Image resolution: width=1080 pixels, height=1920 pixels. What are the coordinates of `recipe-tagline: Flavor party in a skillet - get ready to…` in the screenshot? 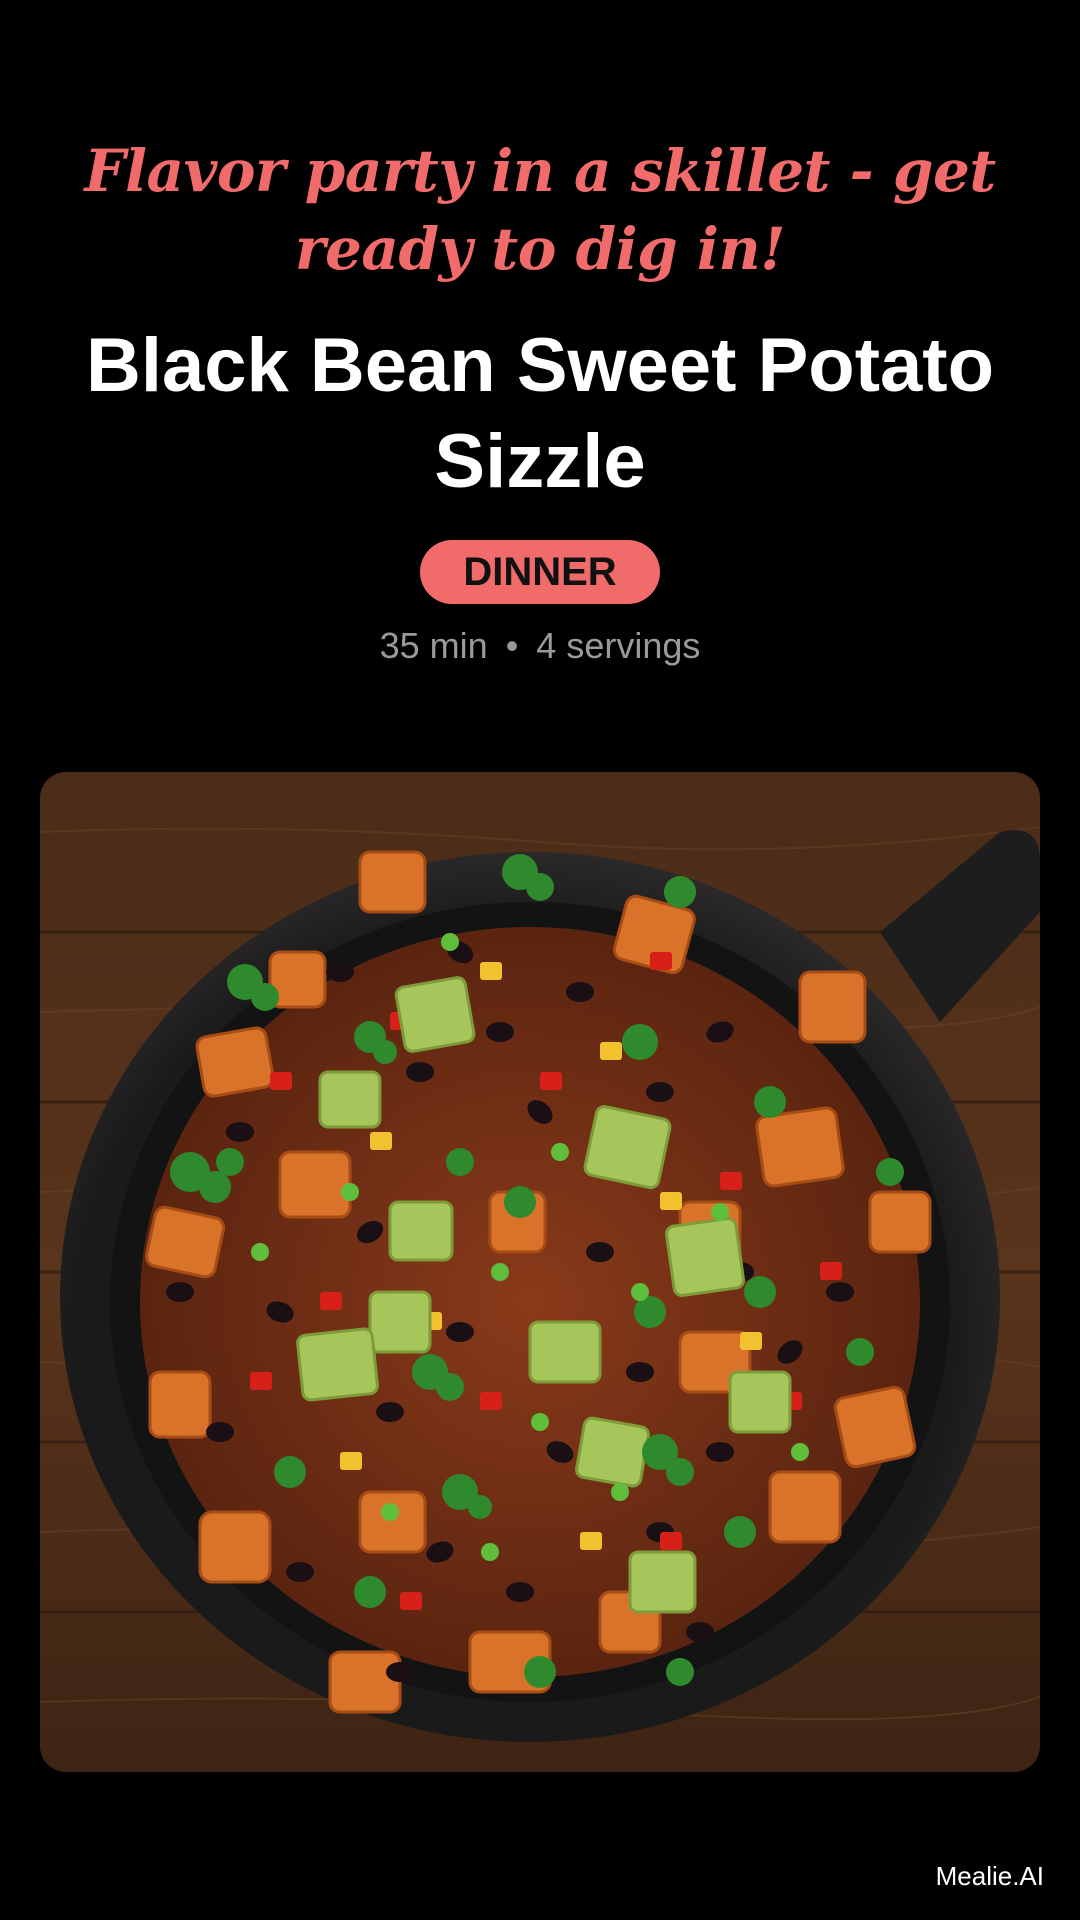 It's located at (540, 210).